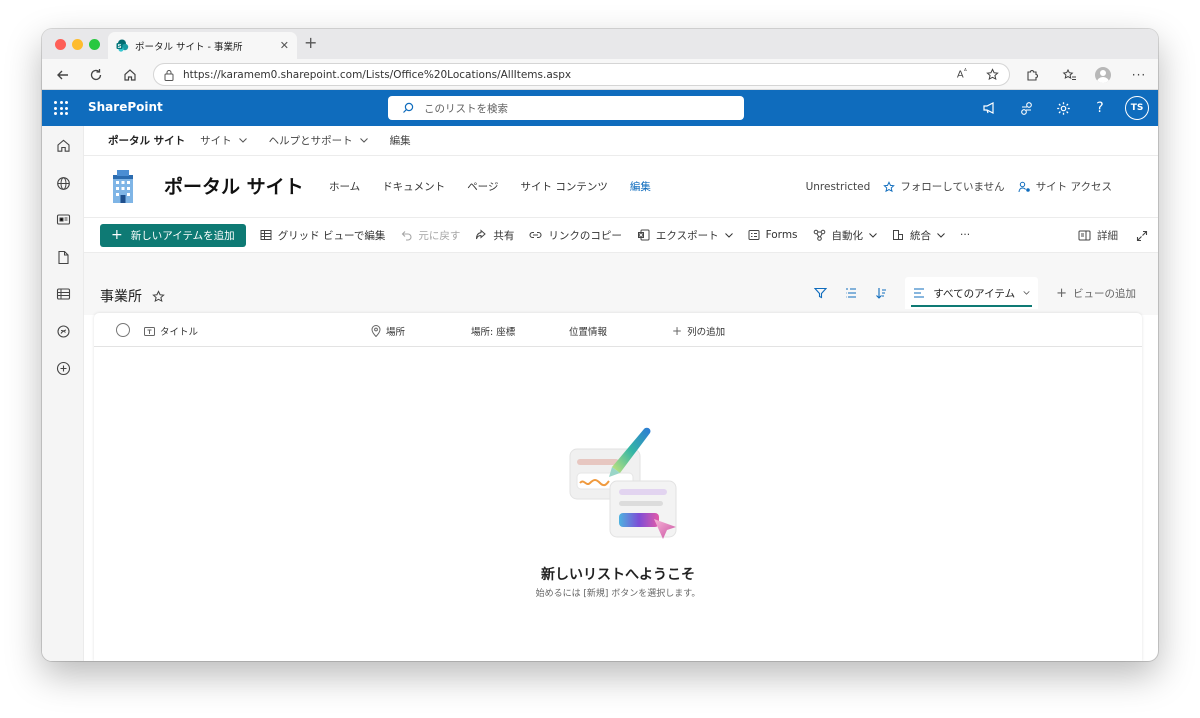 The image size is (1200, 718). What do you see at coordinates (989, 108) in the screenshot?
I see `announcement-icon` at bounding box center [989, 108].